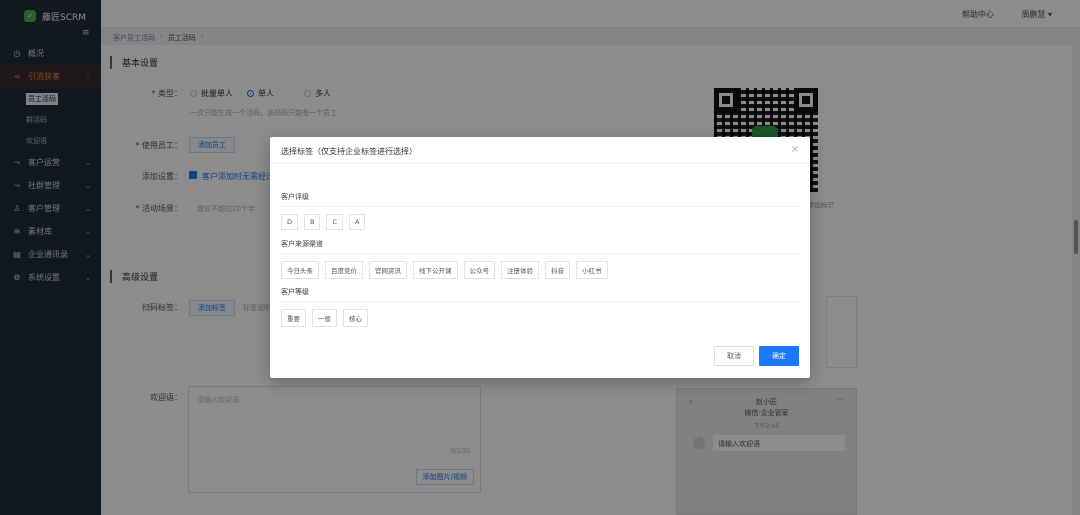 The height and width of the screenshot is (515, 1080). What do you see at coordinates (540, 294) in the screenshot?
I see `tag-group-title: 客户等级` at bounding box center [540, 294].